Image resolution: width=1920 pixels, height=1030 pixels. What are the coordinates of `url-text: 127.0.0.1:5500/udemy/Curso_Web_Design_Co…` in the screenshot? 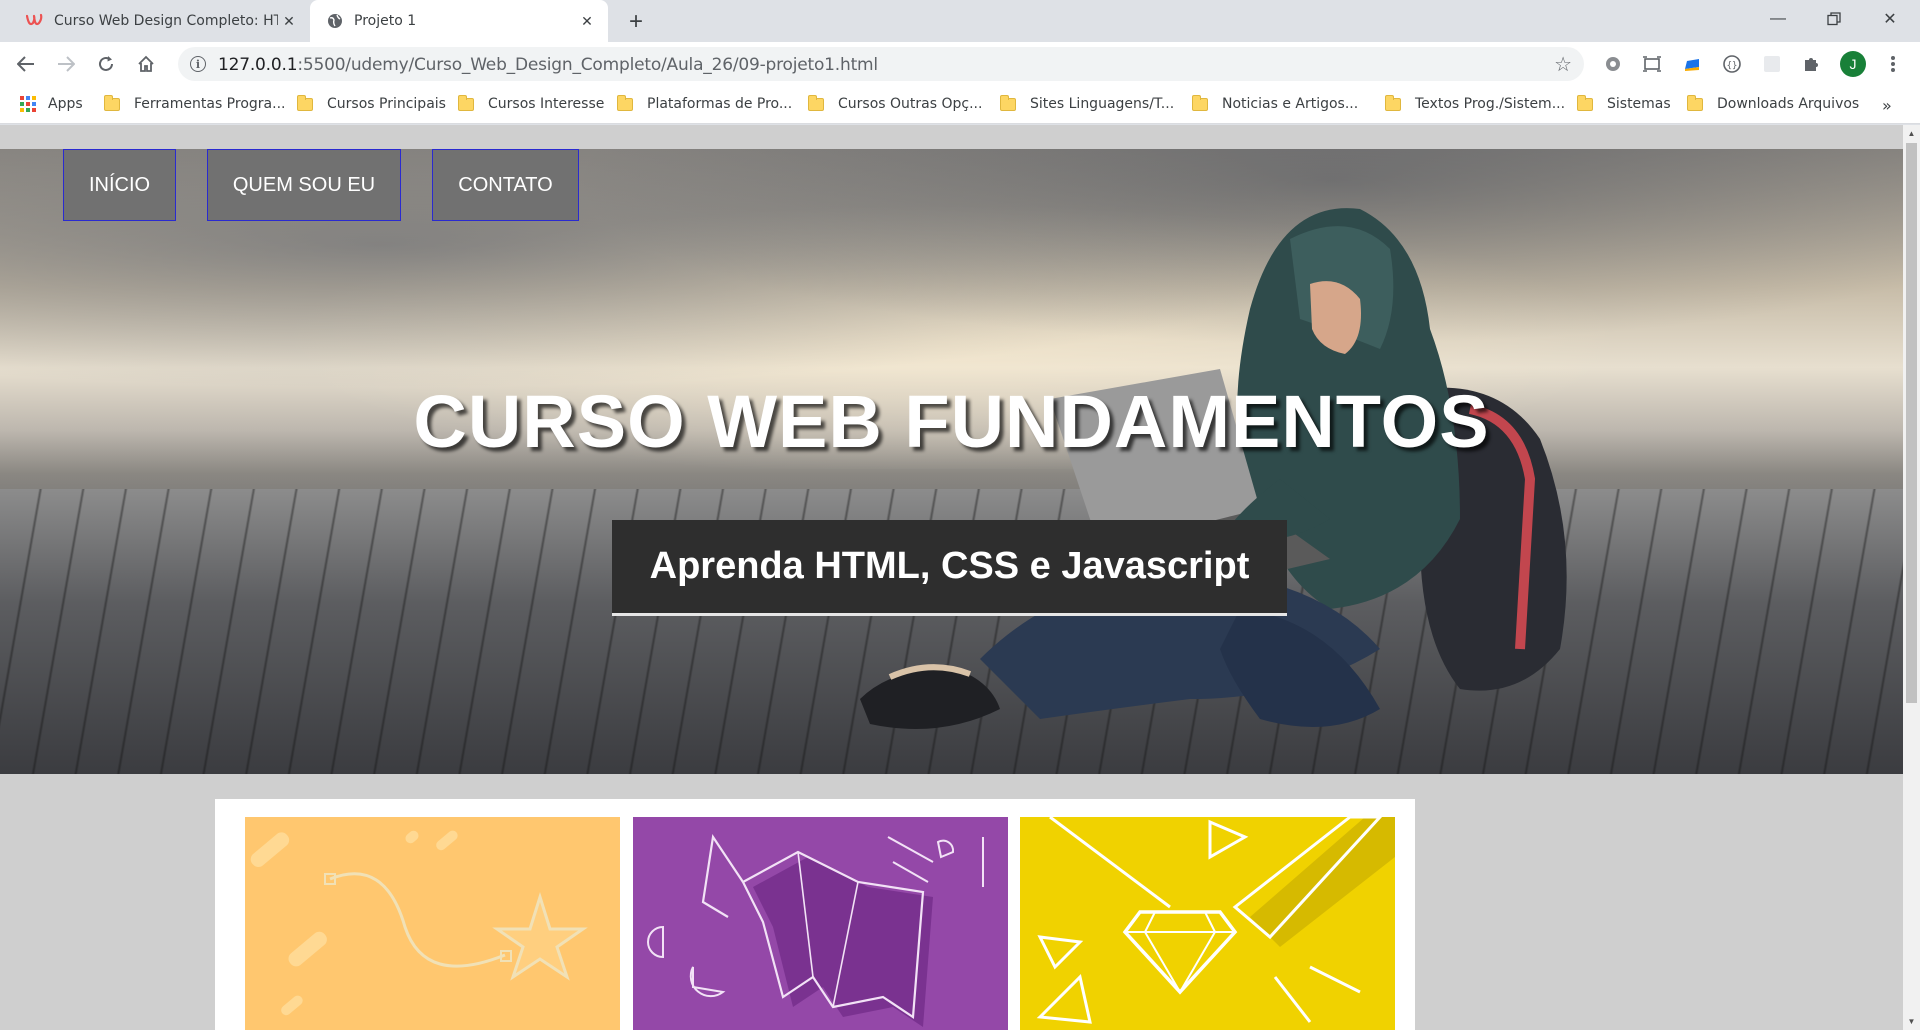 It's located at (548, 65).